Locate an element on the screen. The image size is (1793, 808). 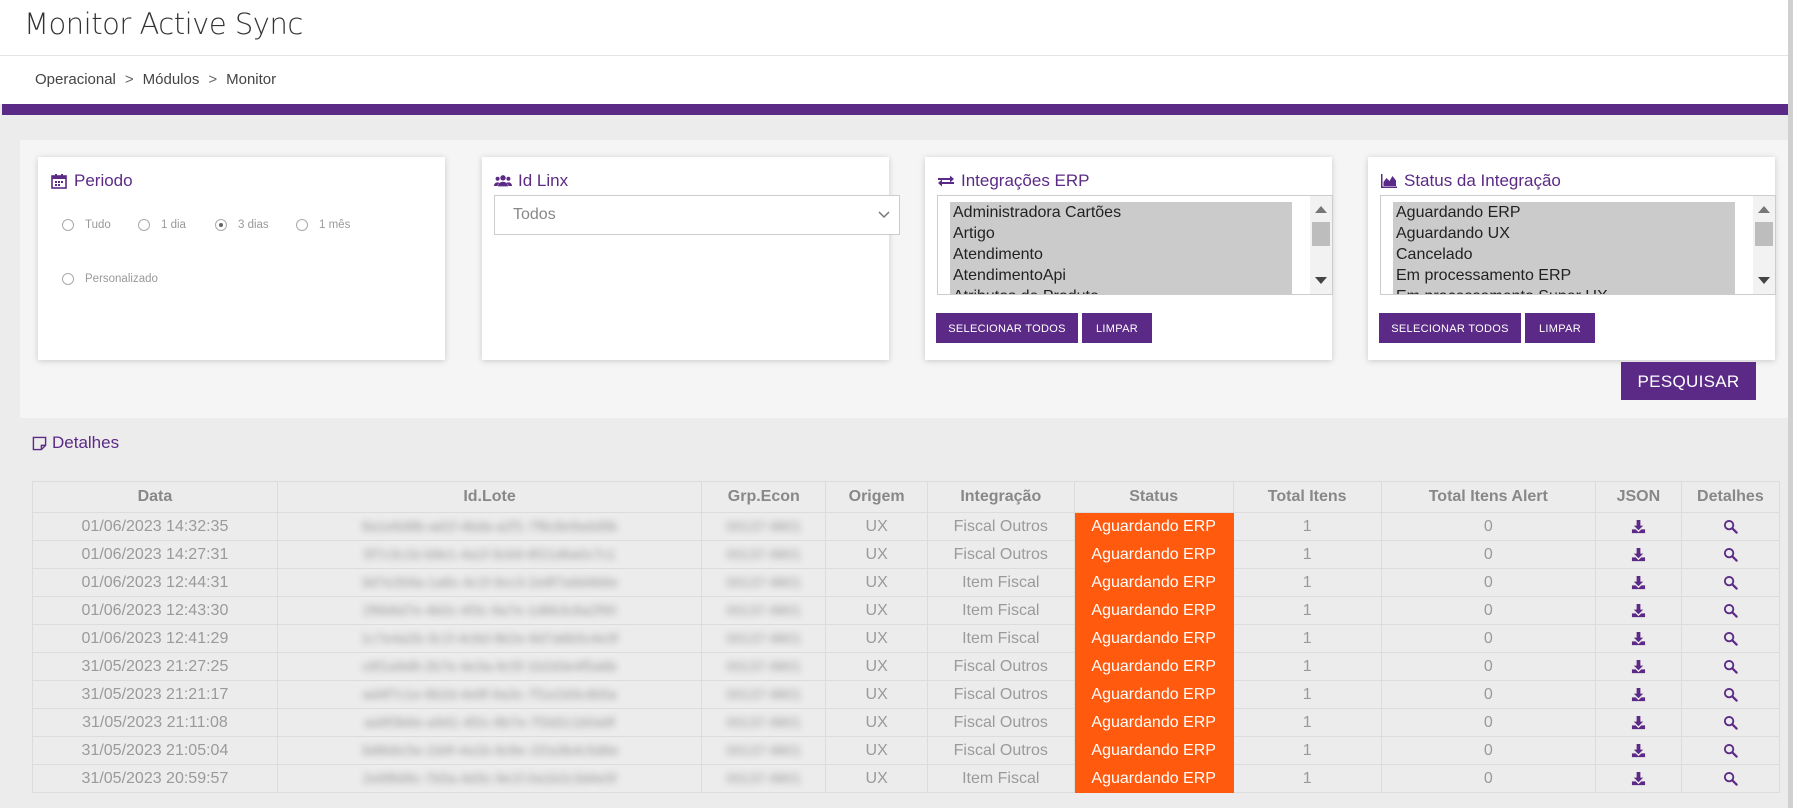
column-header-total-itens: Total Itens is located at coordinates (1307, 497).